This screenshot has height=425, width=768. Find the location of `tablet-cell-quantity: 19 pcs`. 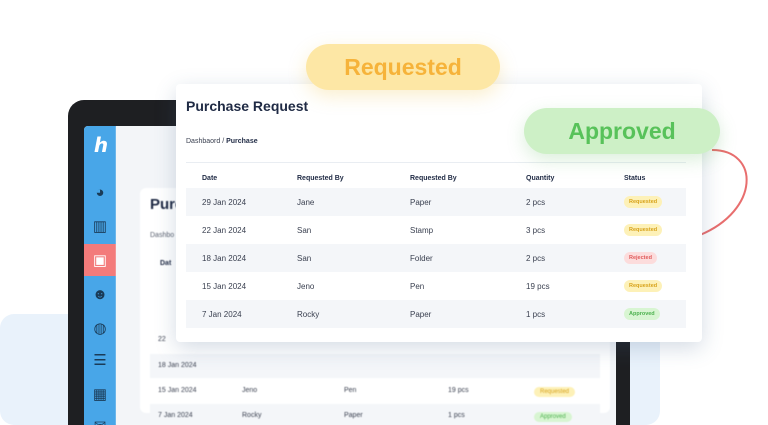

tablet-cell-quantity: 19 pcs is located at coordinates (458, 390).